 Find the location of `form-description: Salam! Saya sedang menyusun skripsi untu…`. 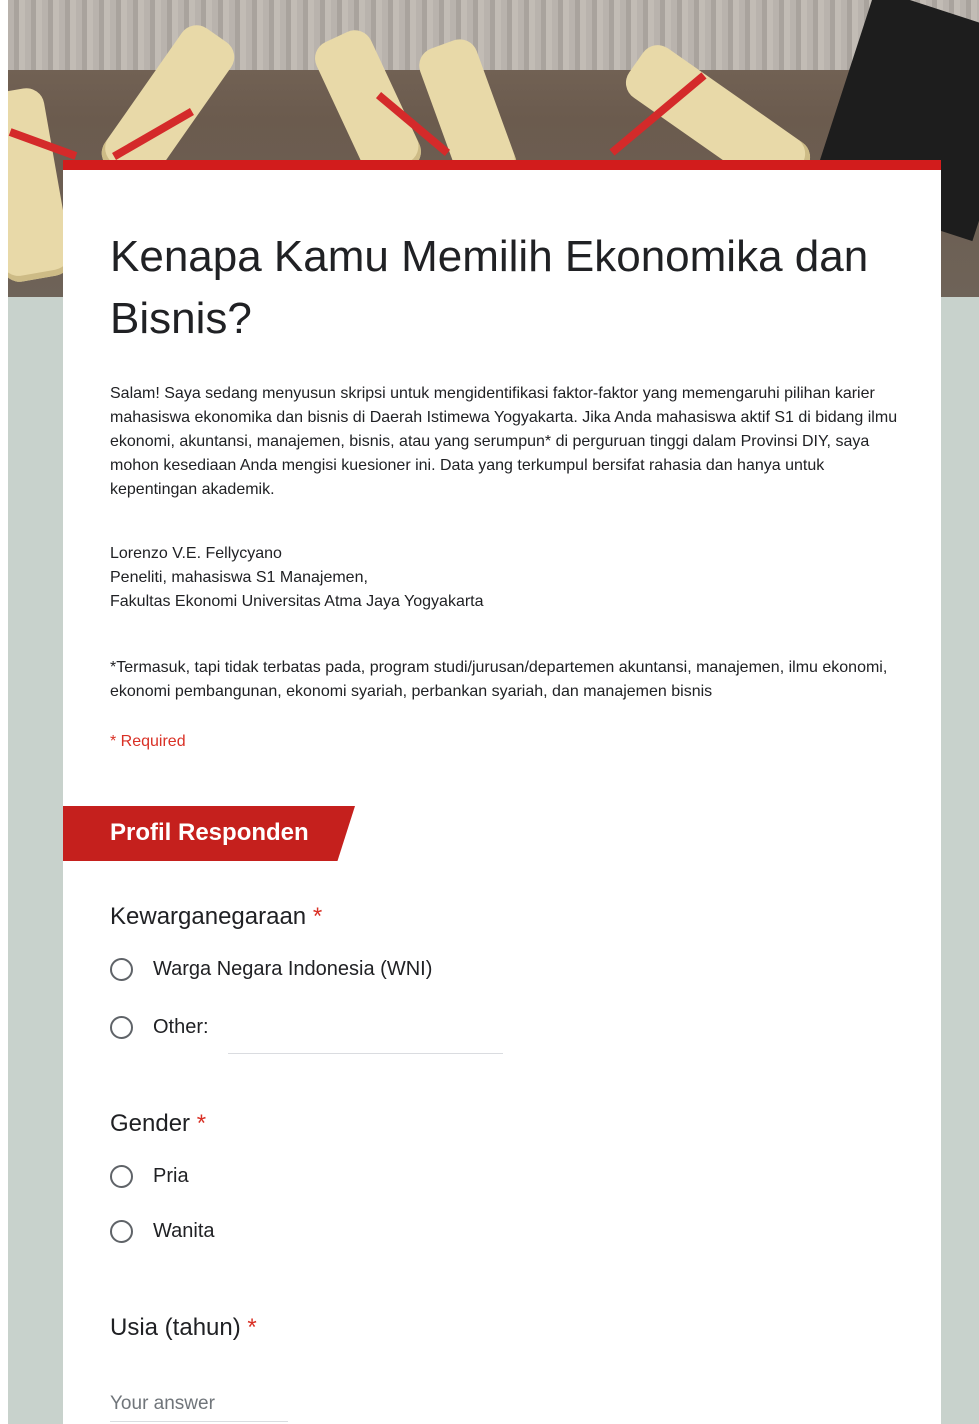

form-description: Salam! Saya sedang menyusun skripsi untu… is located at coordinates (504, 441).